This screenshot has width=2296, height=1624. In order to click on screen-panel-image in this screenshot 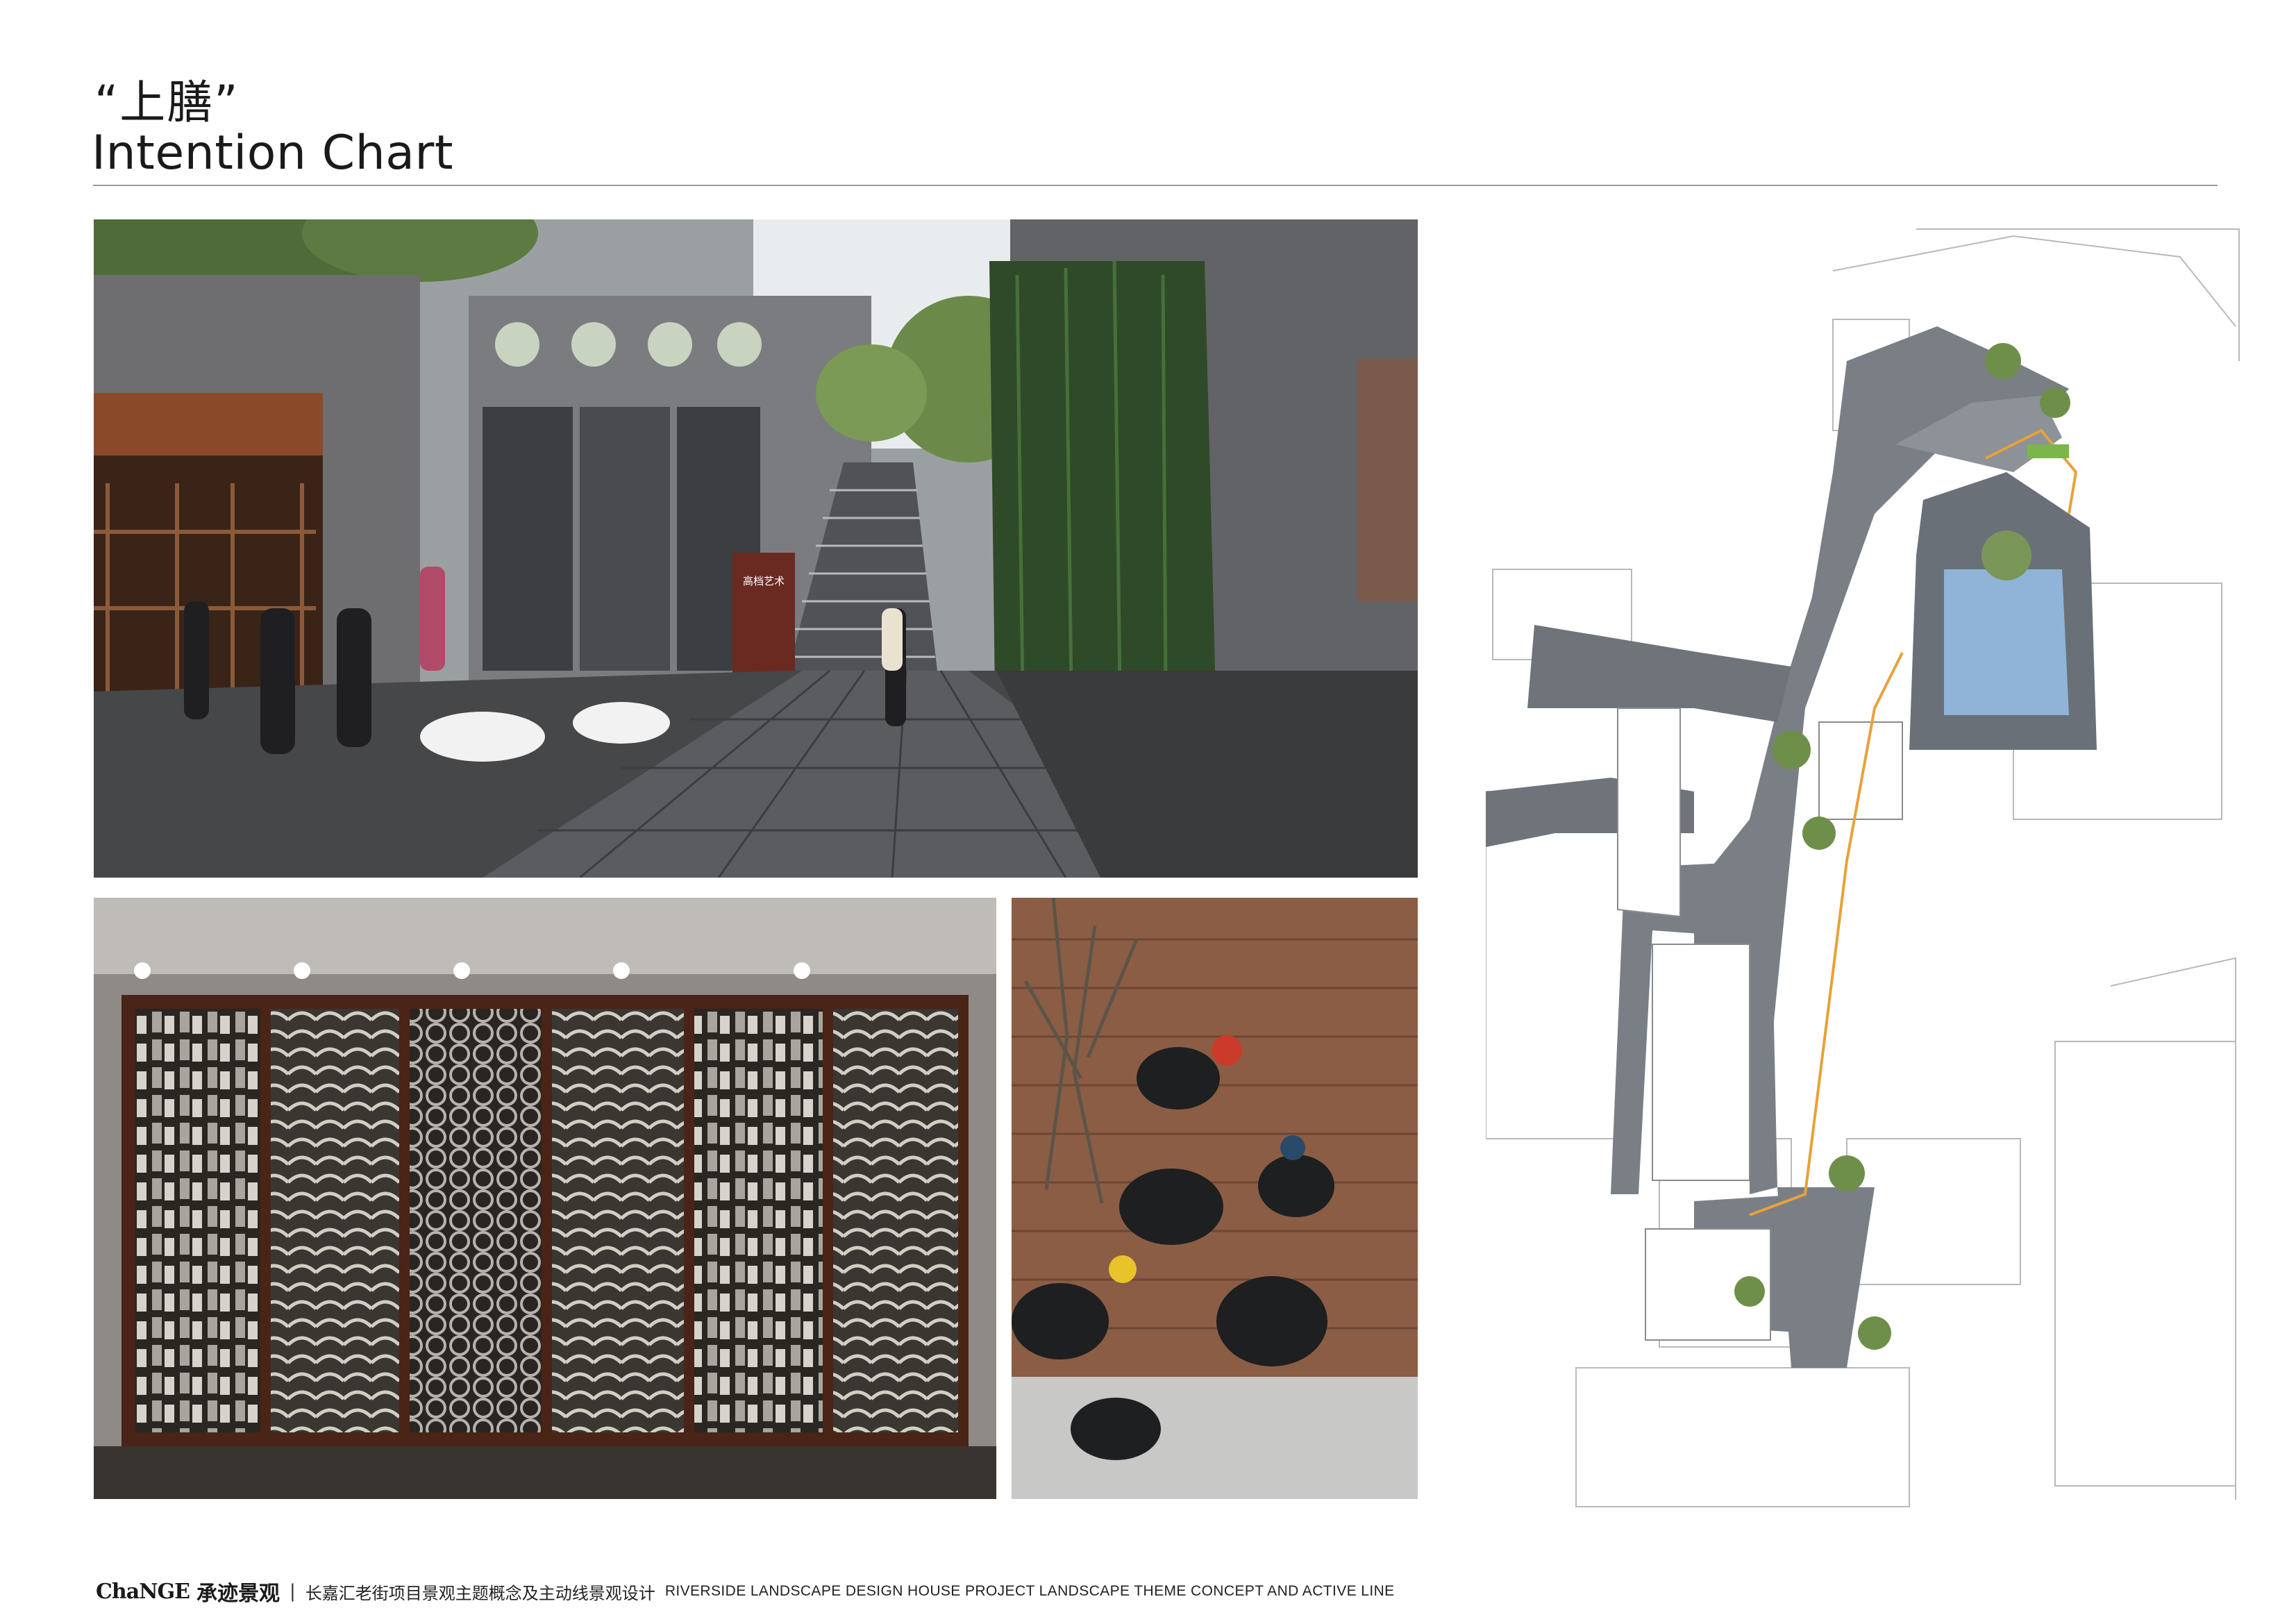, I will do `click(545, 1199)`.